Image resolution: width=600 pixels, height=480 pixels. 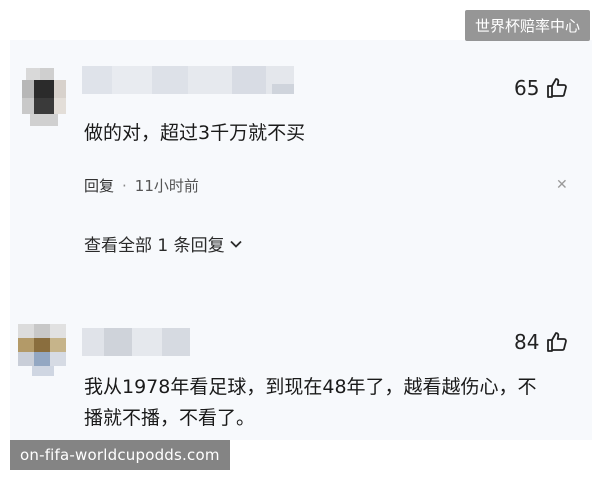 What do you see at coordinates (527, 25) in the screenshot?
I see `watermark-top: 世界杯赔率中心` at bounding box center [527, 25].